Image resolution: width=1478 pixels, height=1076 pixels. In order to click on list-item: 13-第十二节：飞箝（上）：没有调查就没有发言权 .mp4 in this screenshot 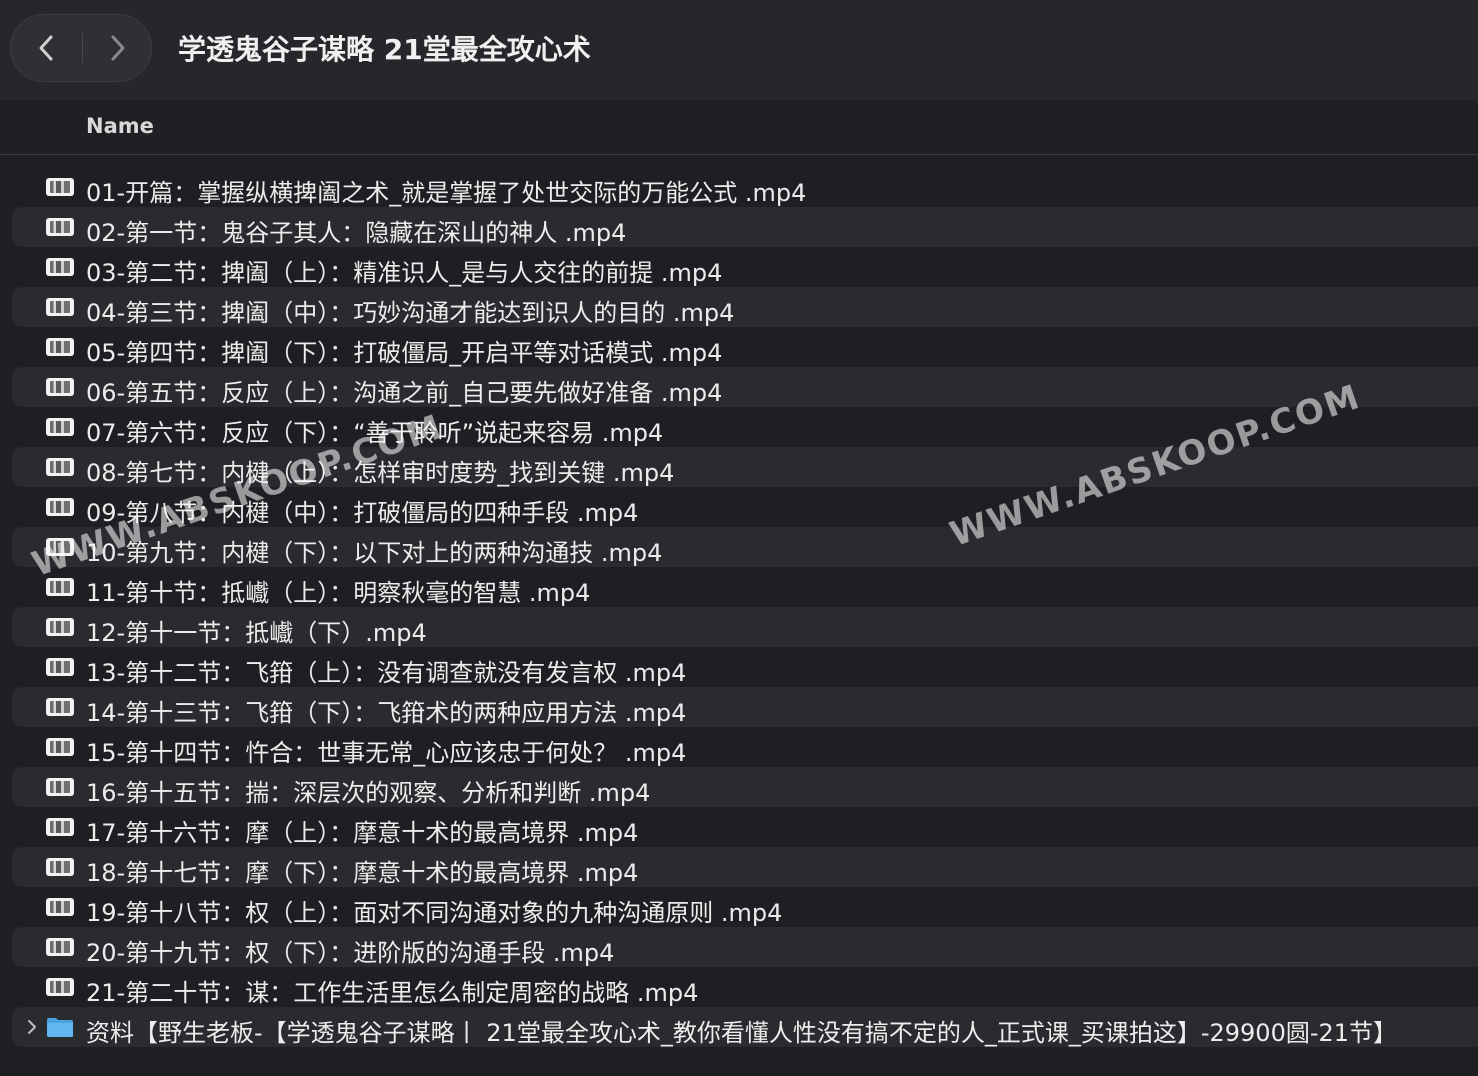, I will do `click(745, 667)`.